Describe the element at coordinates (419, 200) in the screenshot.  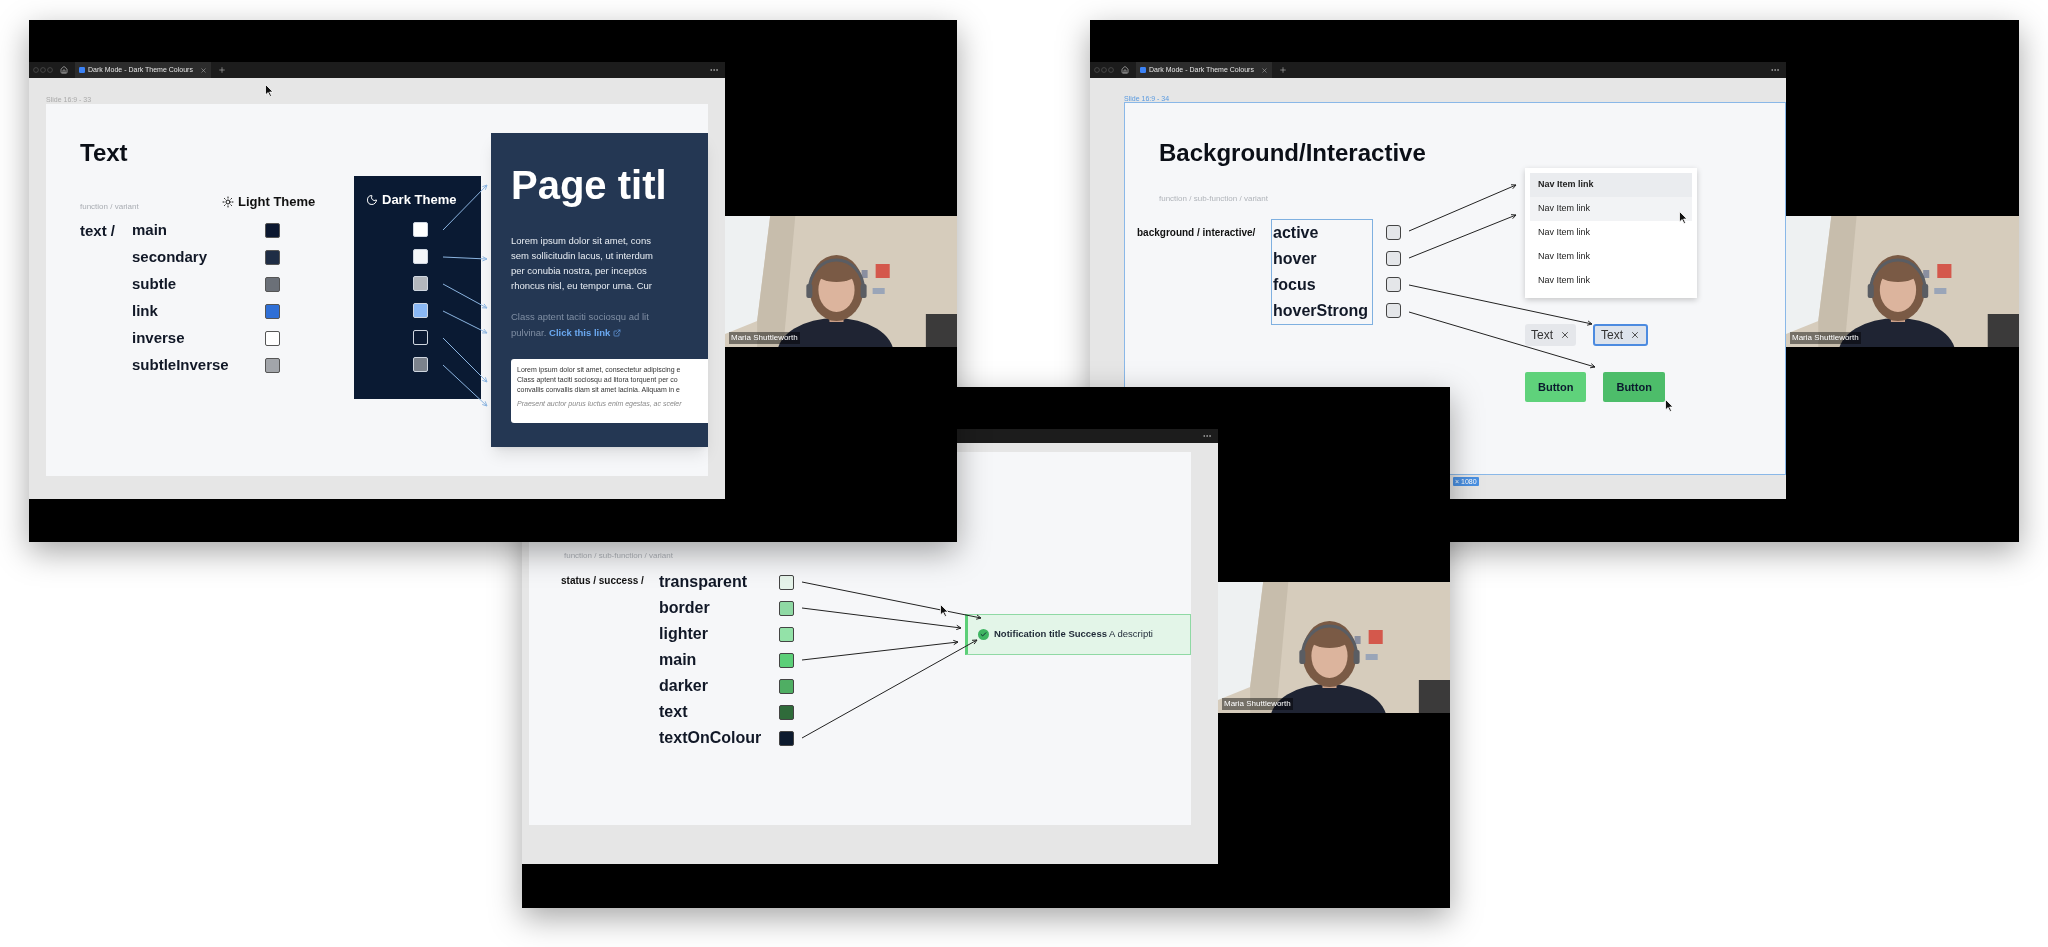
I see `theme-heading: Dark Theme` at that location.